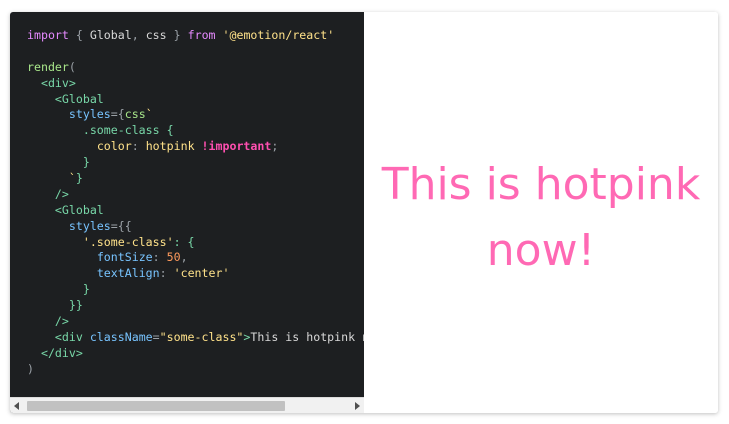 This screenshot has width=729, height=424. What do you see at coordinates (307, 336) in the screenshot?
I see `jsx-text: This is hotpink n` at bounding box center [307, 336].